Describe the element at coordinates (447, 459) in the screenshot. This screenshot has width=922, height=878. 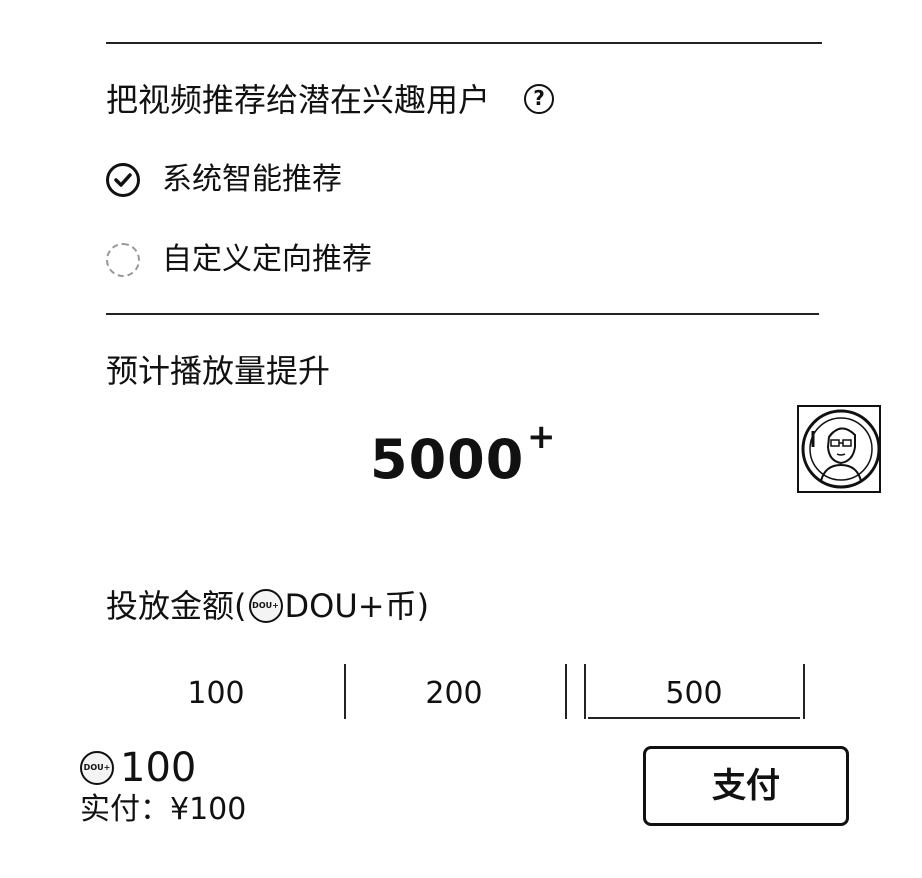
I see `estimate-value: 5000` at that location.